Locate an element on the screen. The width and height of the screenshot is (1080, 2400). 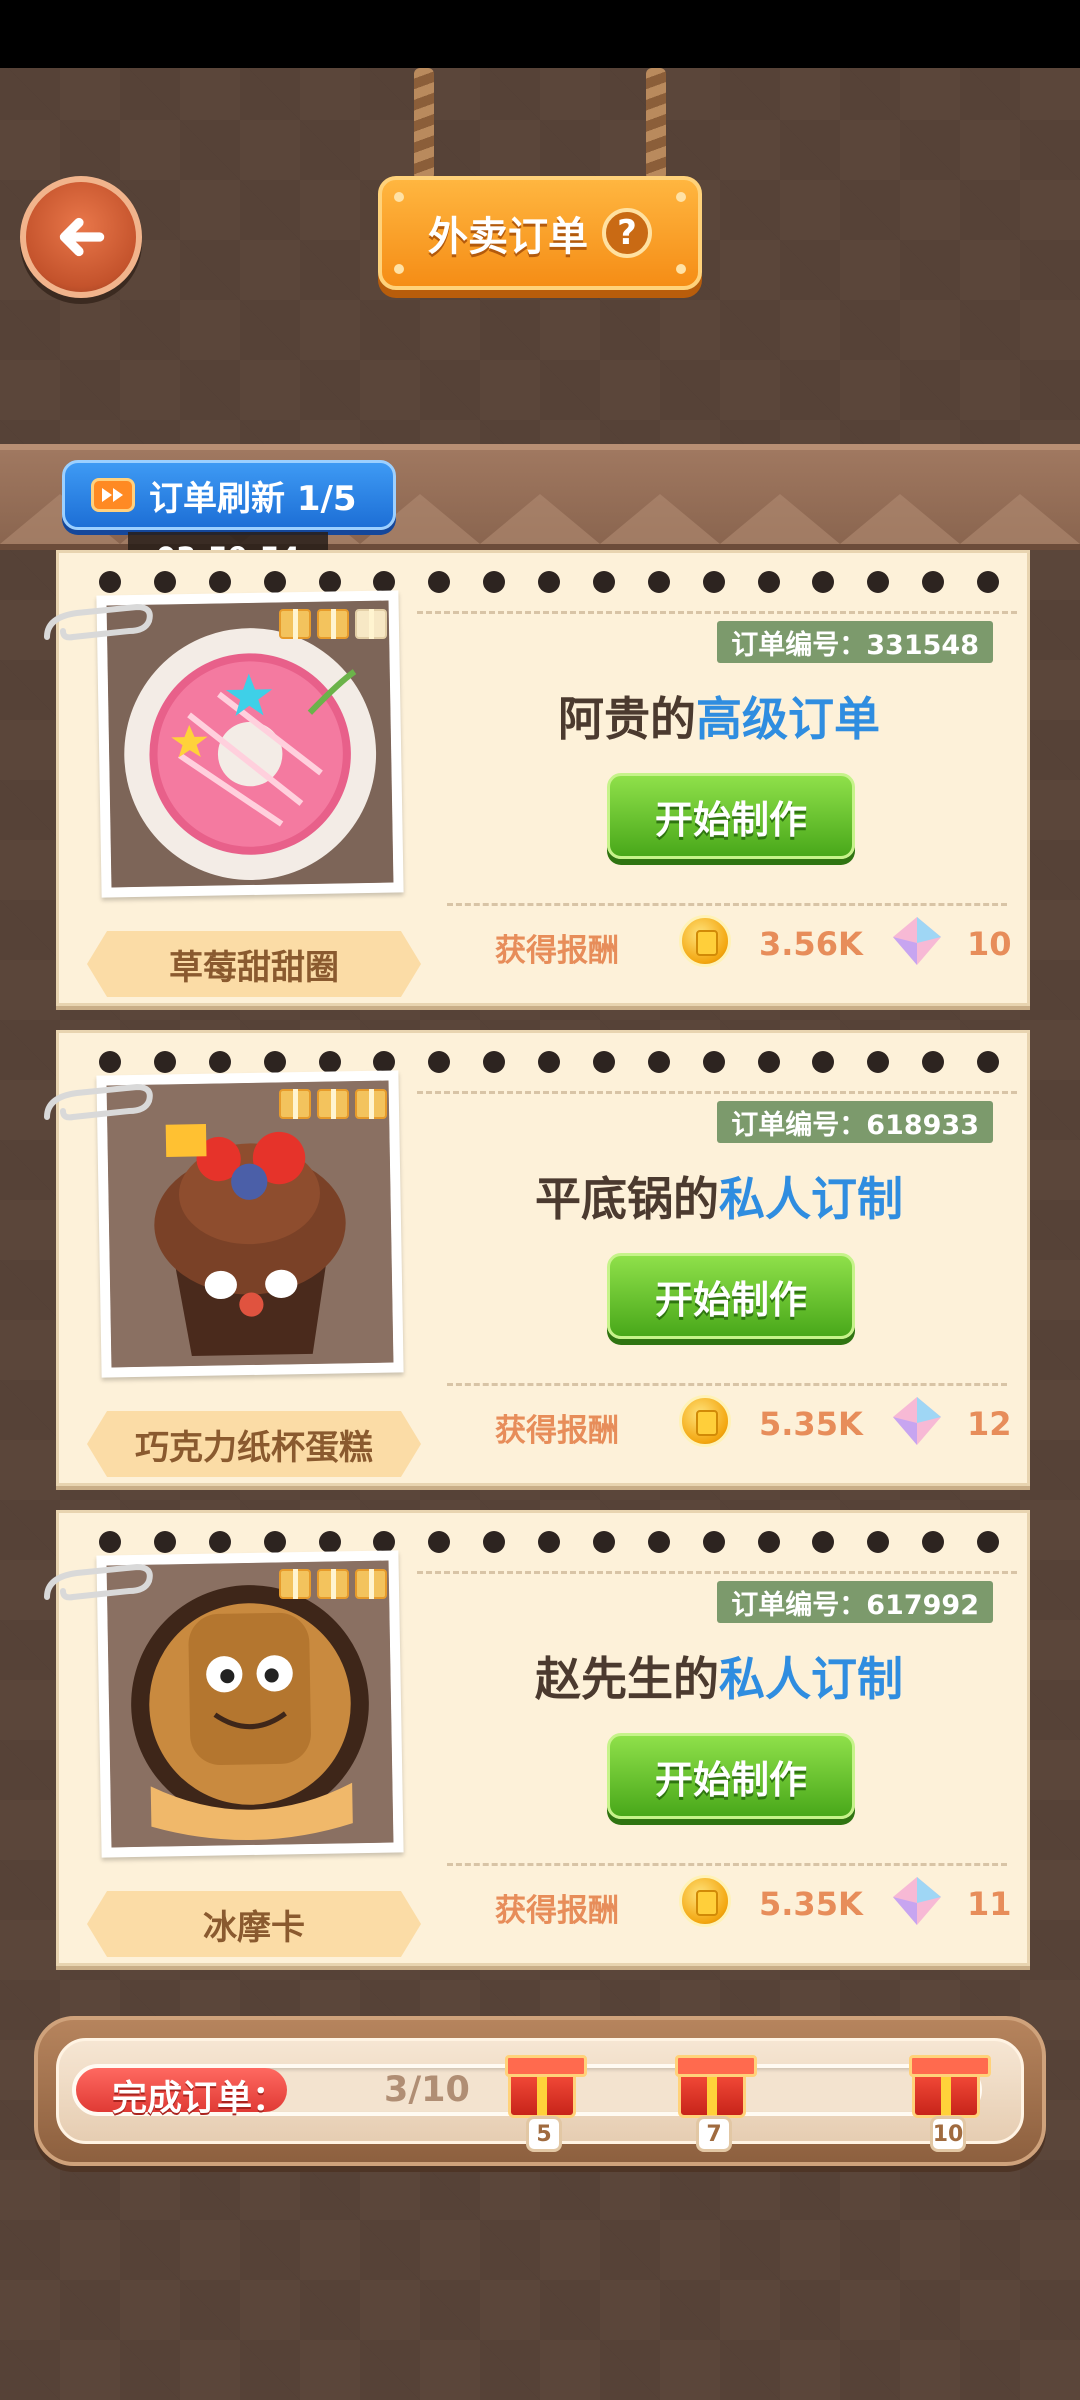
dish-name: 草莓甜甜圈 is located at coordinates (254, 964).